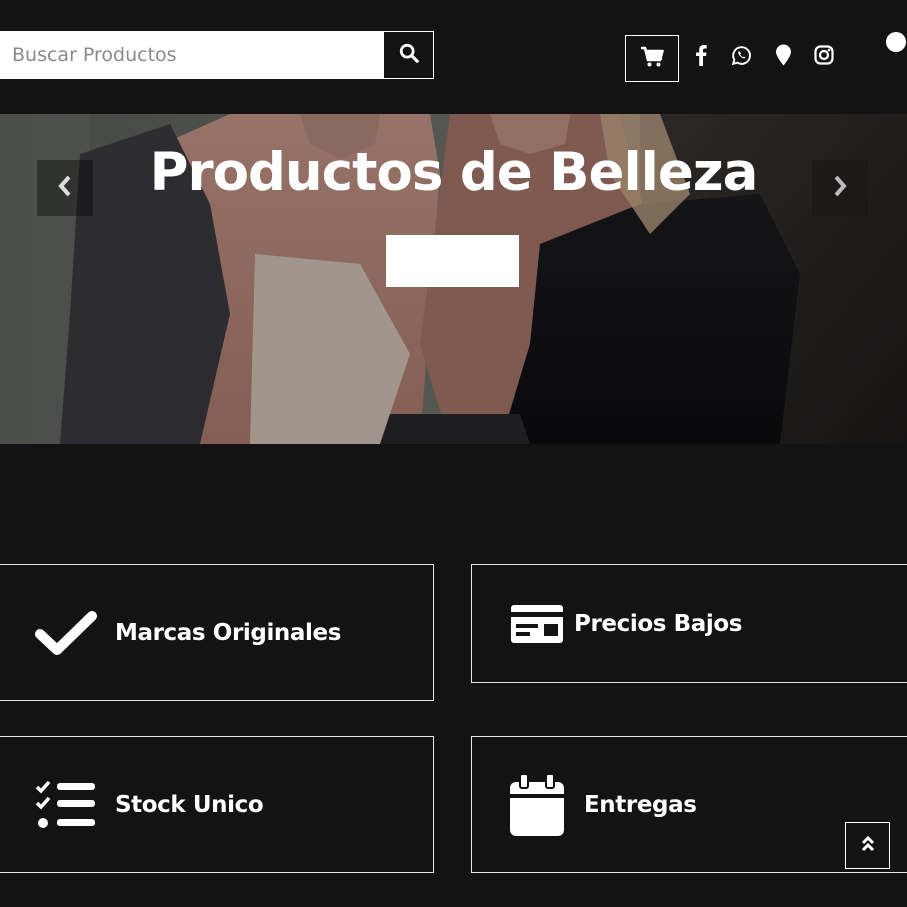 Image resolution: width=907 pixels, height=907 pixels. Describe the element at coordinates (189, 804) in the screenshot. I see `feature-label: Stock Unico` at that location.